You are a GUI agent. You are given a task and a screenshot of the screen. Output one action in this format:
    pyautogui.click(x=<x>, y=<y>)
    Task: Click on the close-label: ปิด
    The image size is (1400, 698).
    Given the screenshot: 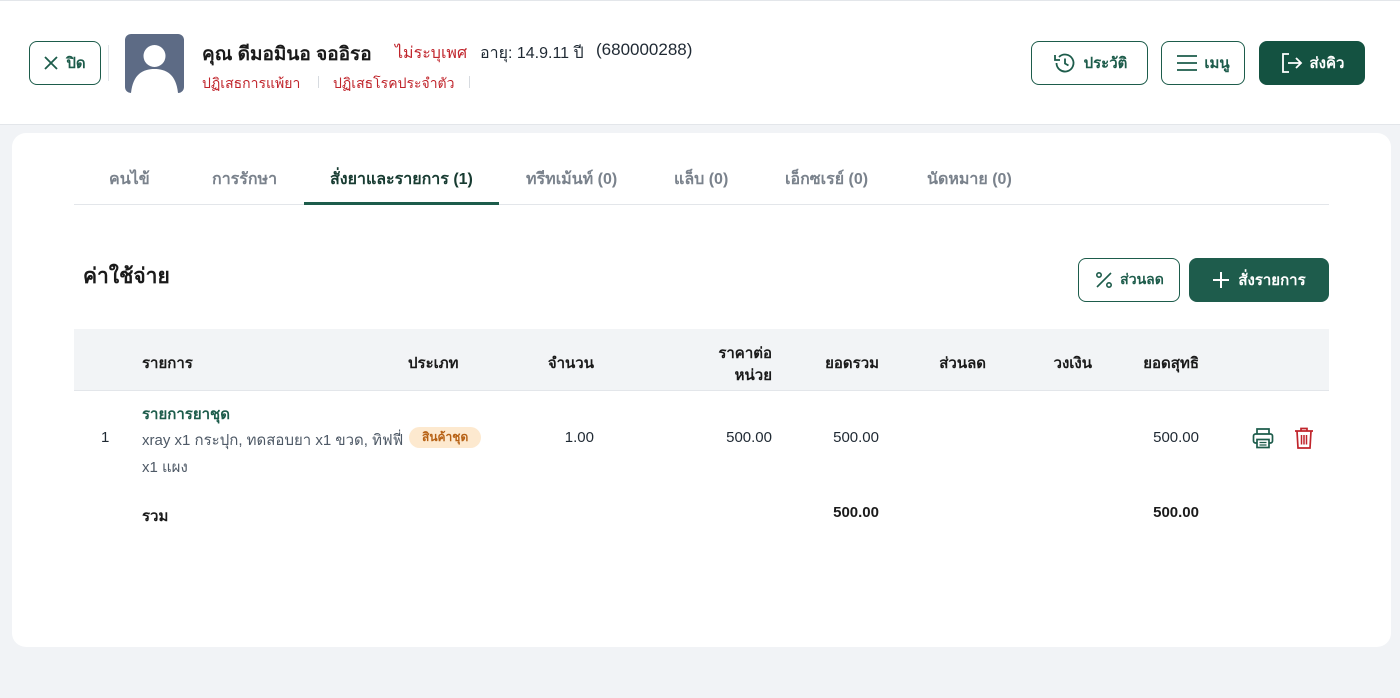 What is the action you would take?
    pyautogui.click(x=76, y=63)
    